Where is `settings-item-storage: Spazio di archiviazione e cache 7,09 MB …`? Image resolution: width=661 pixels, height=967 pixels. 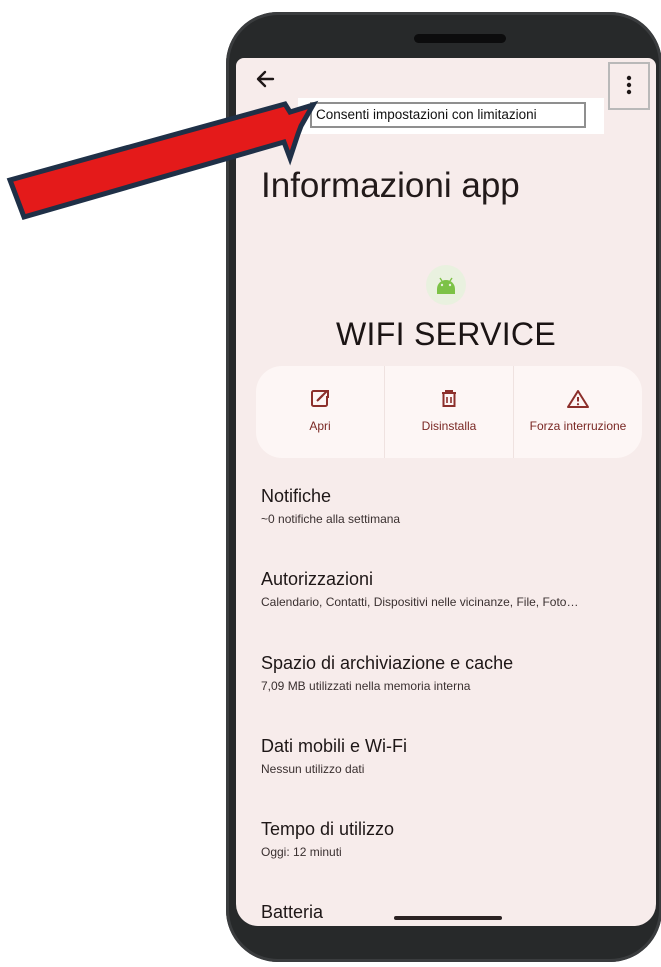 settings-item-storage: Spazio di archiviazione e cache 7,09 MB … is located at coordinates (458, 673).